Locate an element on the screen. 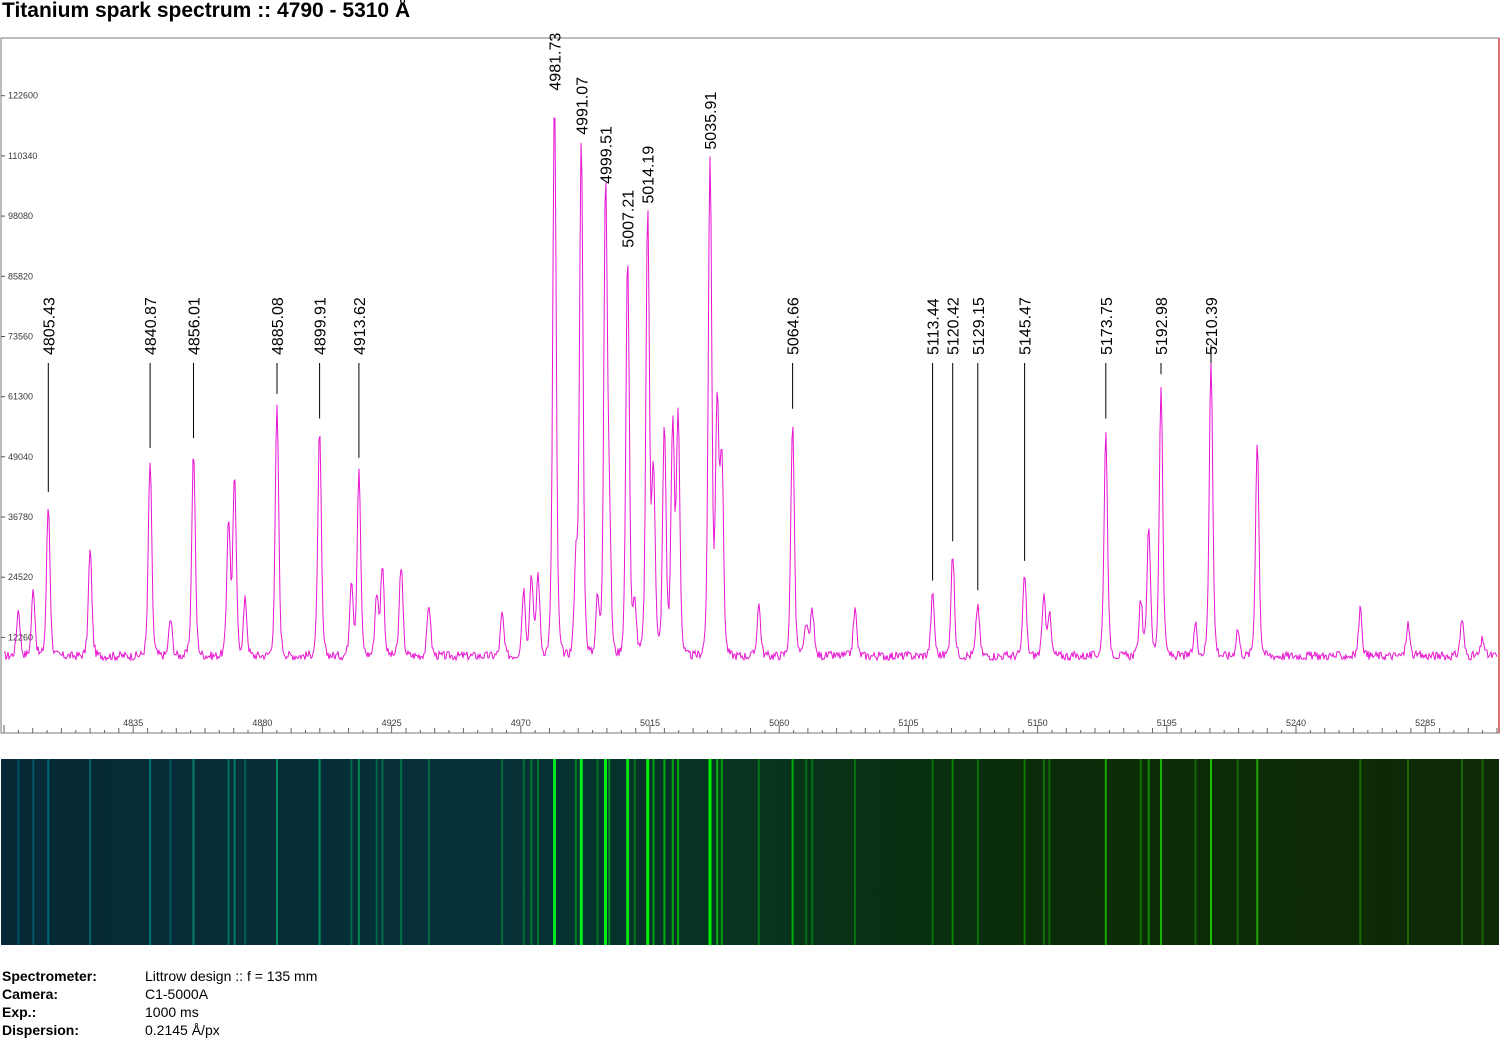 The image size is (1500, 1044). line-label: 4991.07 is located at coordinates (582, 106).